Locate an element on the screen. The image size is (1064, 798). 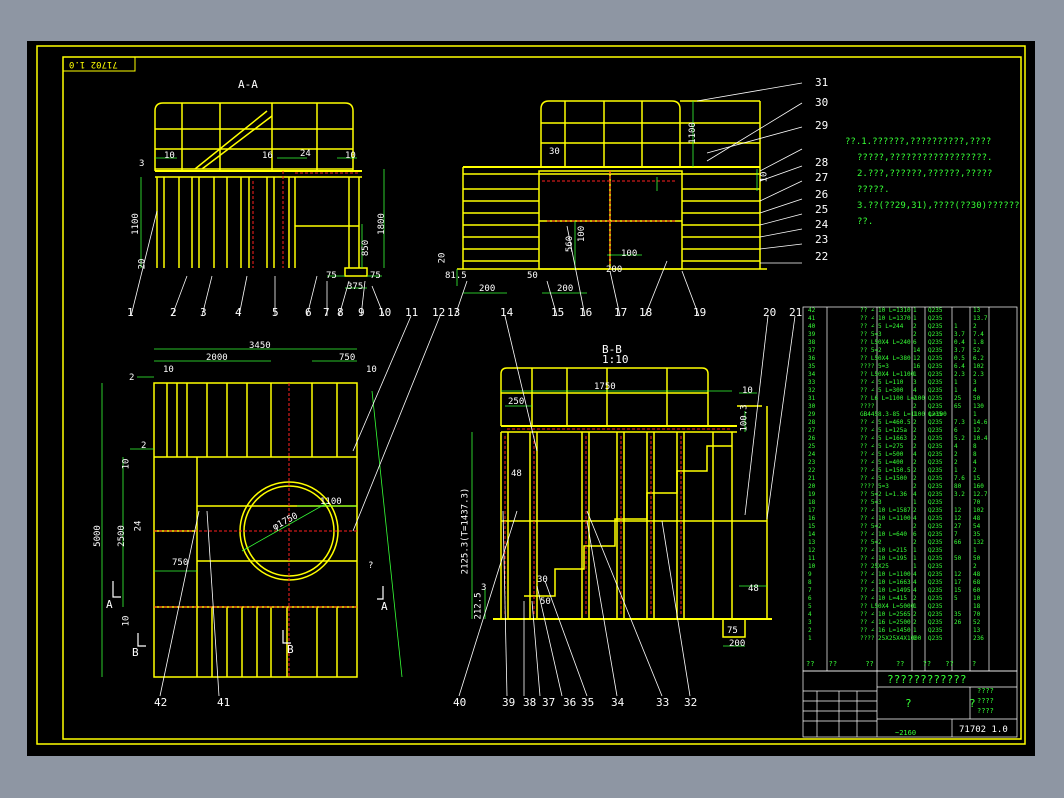
balloon-36: 36 is located at coordinates (570, 702).